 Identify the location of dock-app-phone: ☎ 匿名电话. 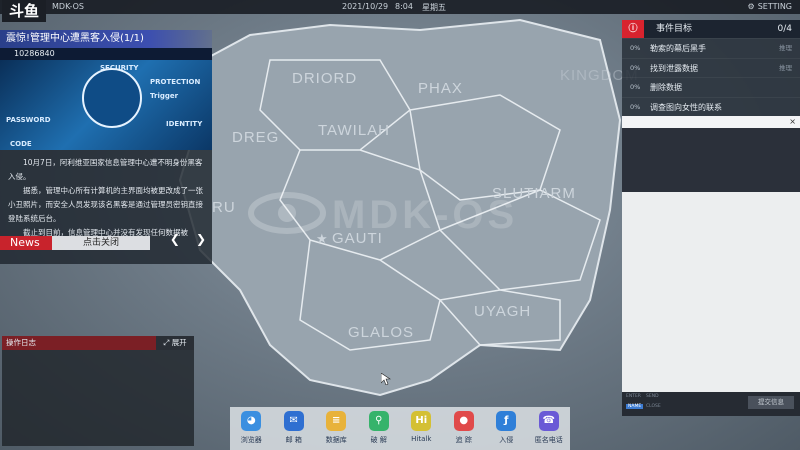
(549, 430).